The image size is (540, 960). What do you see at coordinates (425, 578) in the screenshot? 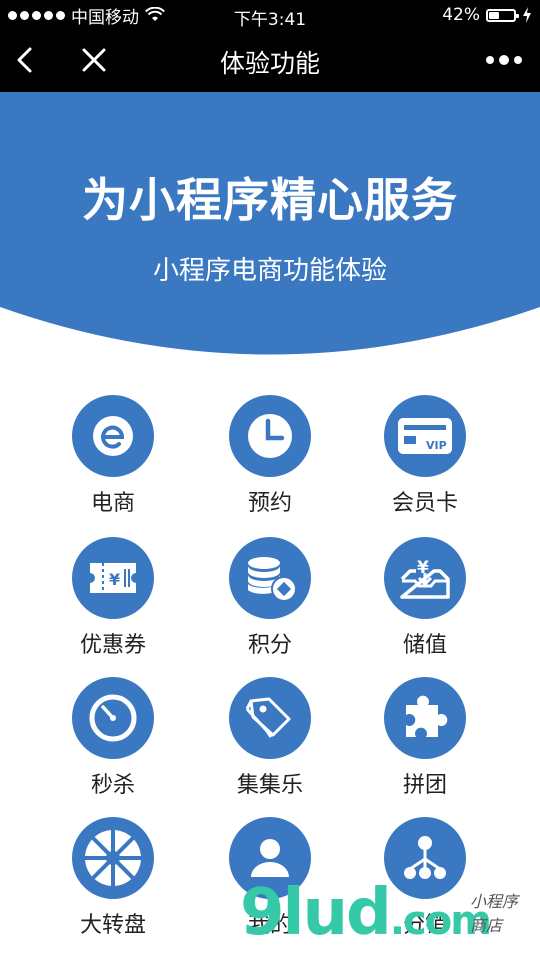
I see `deposit-icon: ¥` at bounding box center [425, 578].